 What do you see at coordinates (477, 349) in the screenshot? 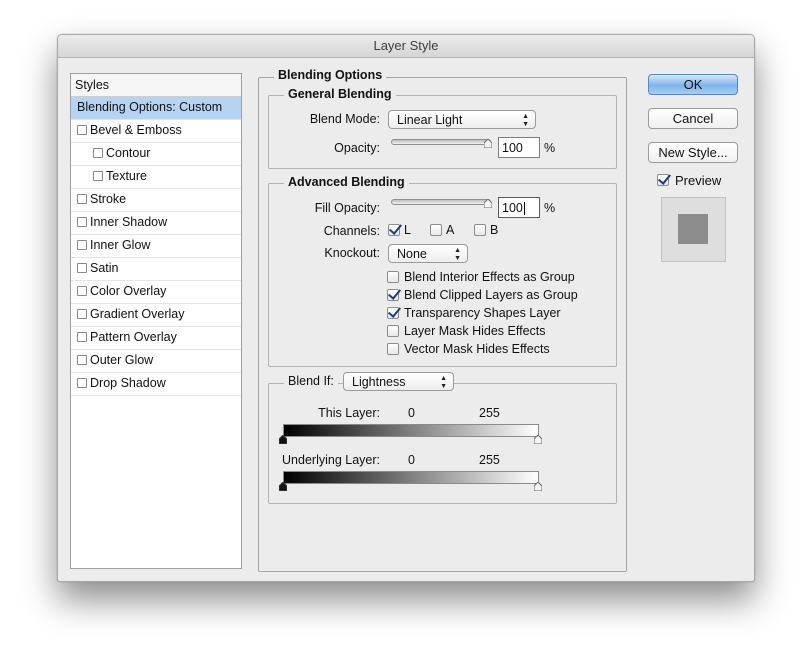
I see `vector-mask-hides-effects-label: Vector Mask Hides Effects` at bounding box center [477, 349].